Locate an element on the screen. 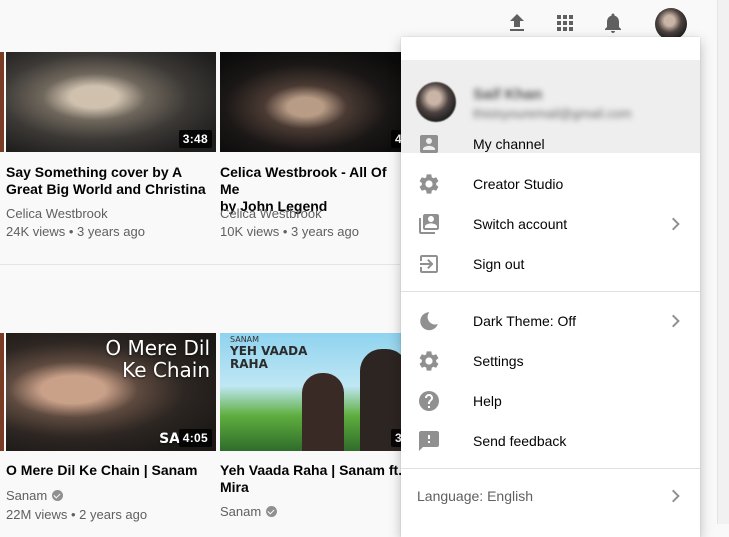 The image size is (729, 537). video-thumbnail: SANAM YEH VAADA RAHA 3 is located at coordinates (315, 392).